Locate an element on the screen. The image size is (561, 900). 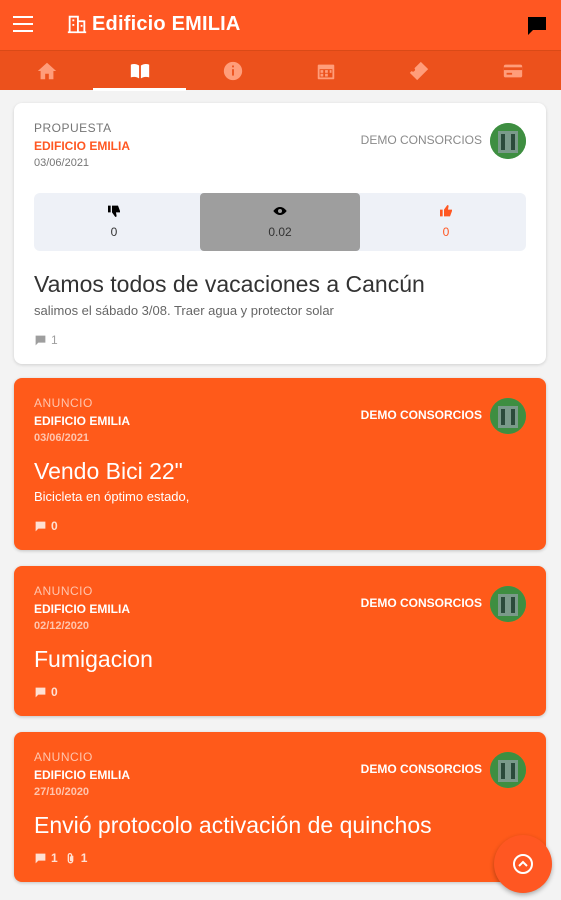
arrow-up-circle-icon is located at coordinates (523, 864).